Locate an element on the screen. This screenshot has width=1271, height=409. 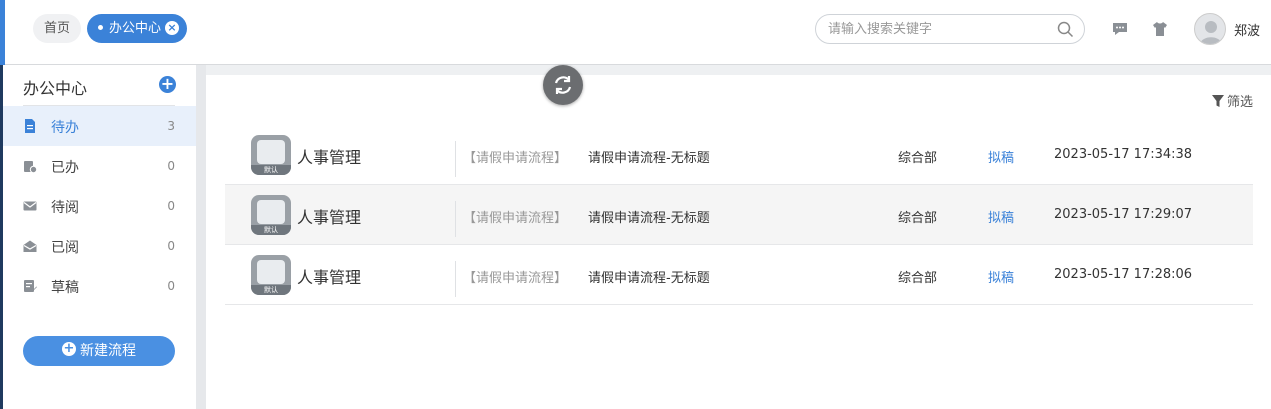
refresh-icon is located at coordinates (563, 85).